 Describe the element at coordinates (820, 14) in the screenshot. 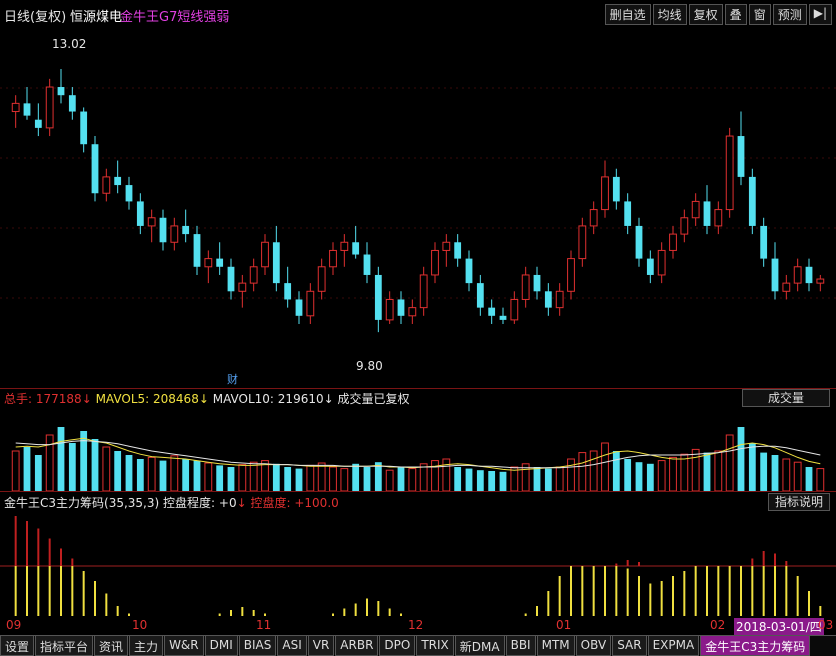

I see `exit-arrow-icon: ▶|` at that location.